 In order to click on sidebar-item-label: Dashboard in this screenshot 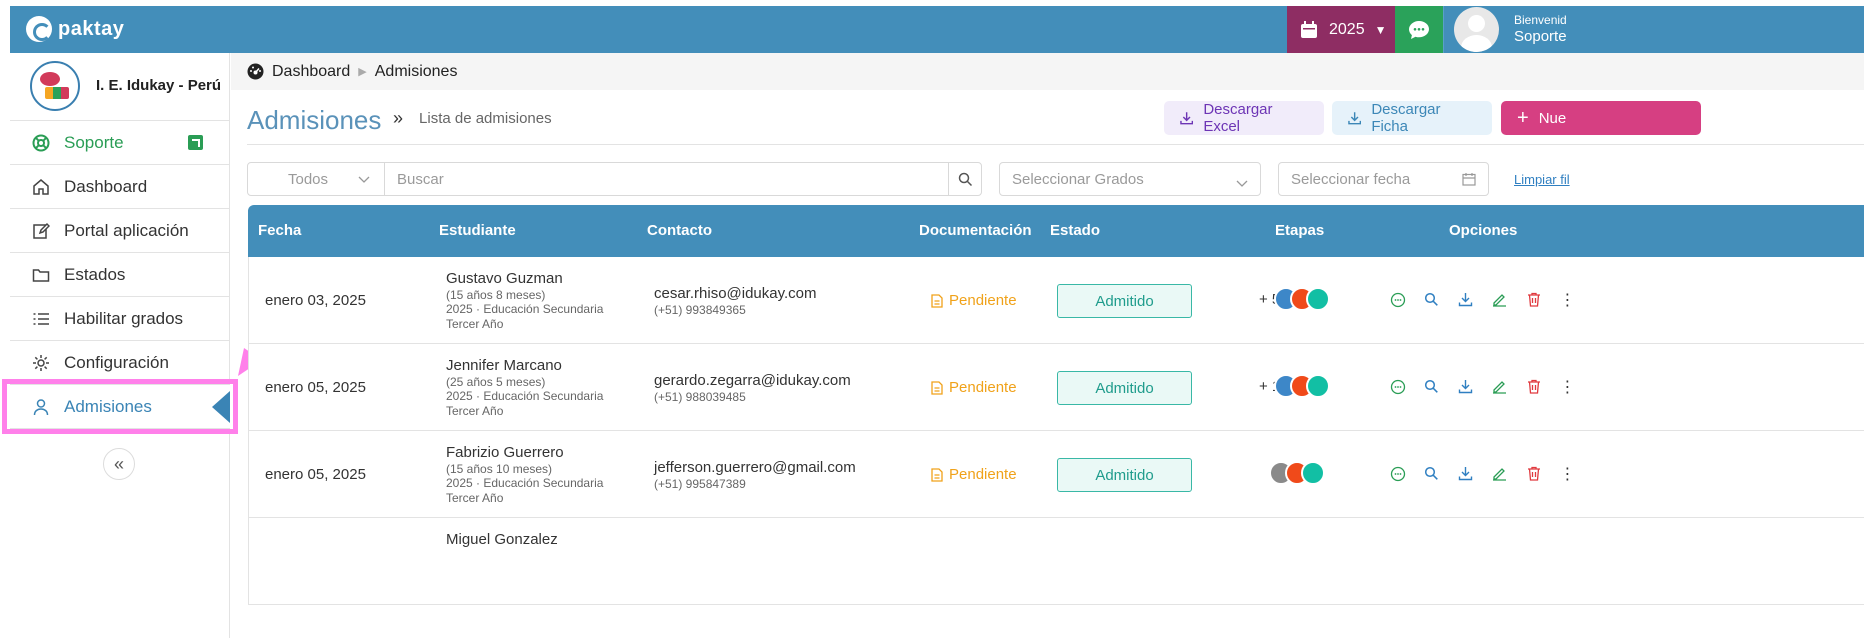, I will do `click(106, 186)`.